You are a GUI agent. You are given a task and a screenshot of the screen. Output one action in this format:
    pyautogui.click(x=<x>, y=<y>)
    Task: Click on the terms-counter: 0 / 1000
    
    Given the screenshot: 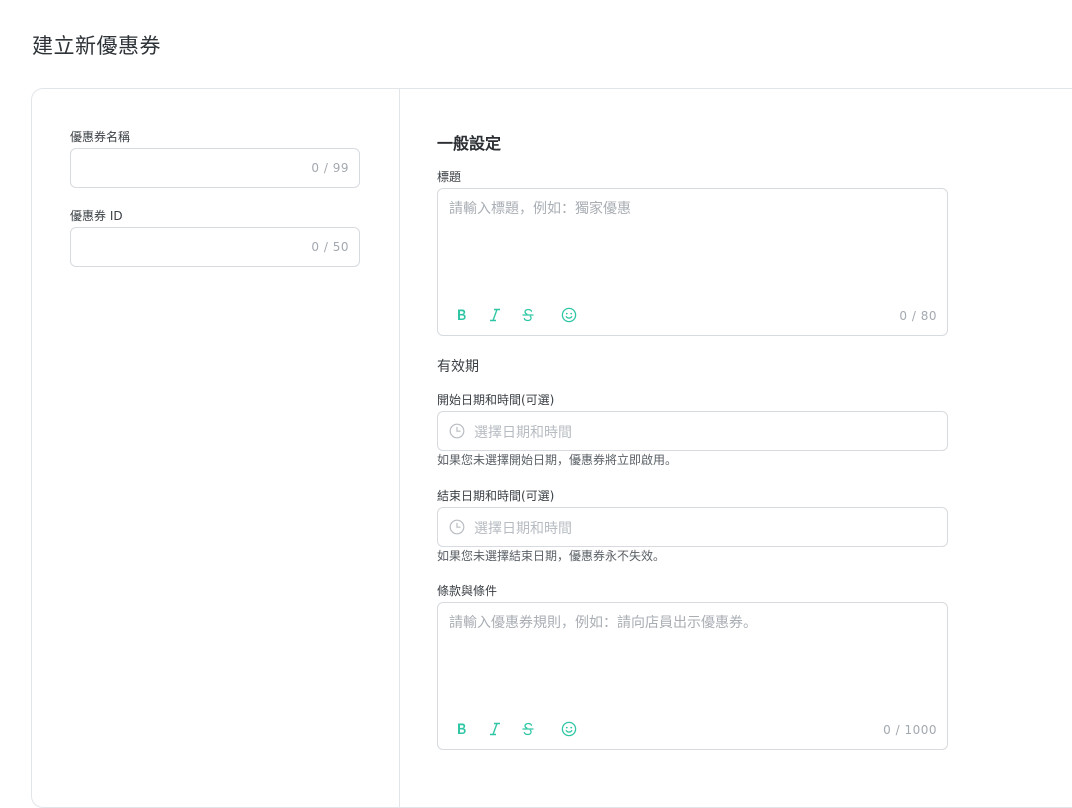 What is the action you would take?
    pyautogui.click(x=910, y=730)
    